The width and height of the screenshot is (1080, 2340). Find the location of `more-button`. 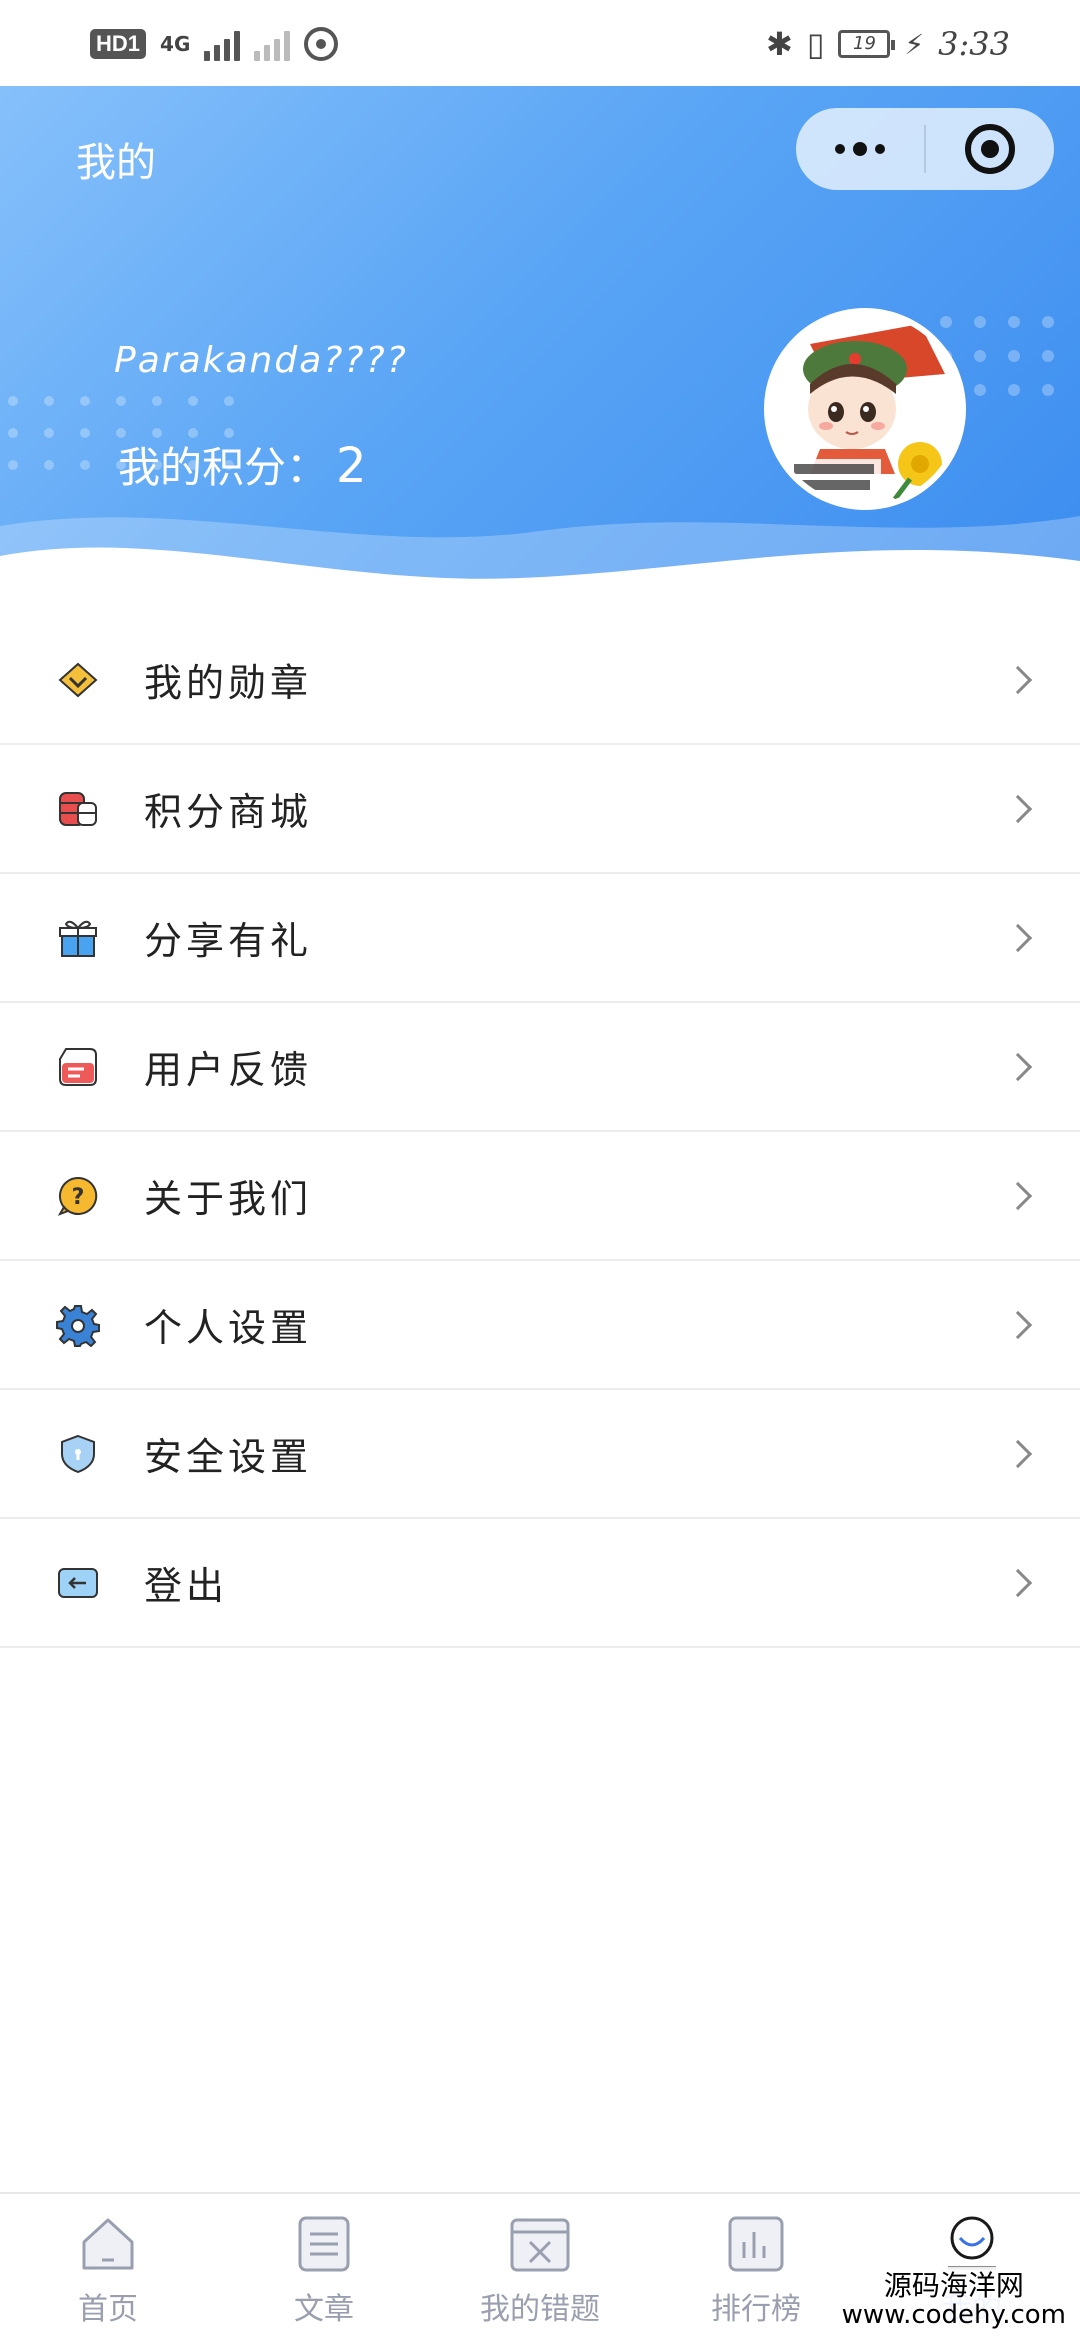

more-button is located at coordinates (860, 149).